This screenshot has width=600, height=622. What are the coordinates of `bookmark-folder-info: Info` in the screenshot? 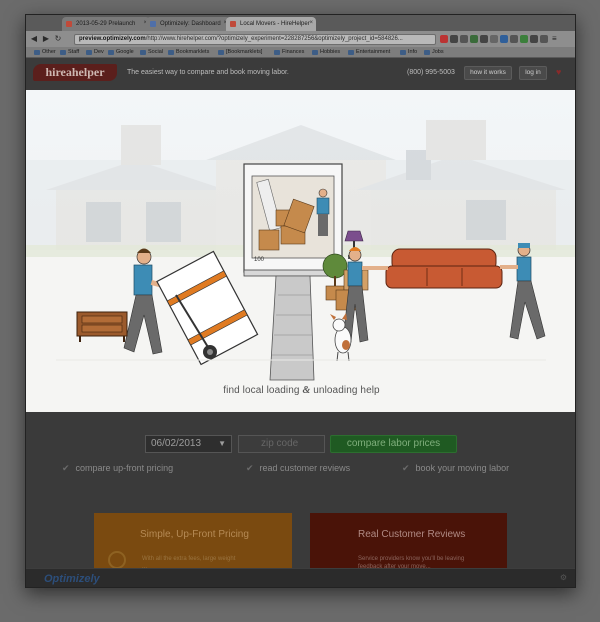 It's located at (408, 52).